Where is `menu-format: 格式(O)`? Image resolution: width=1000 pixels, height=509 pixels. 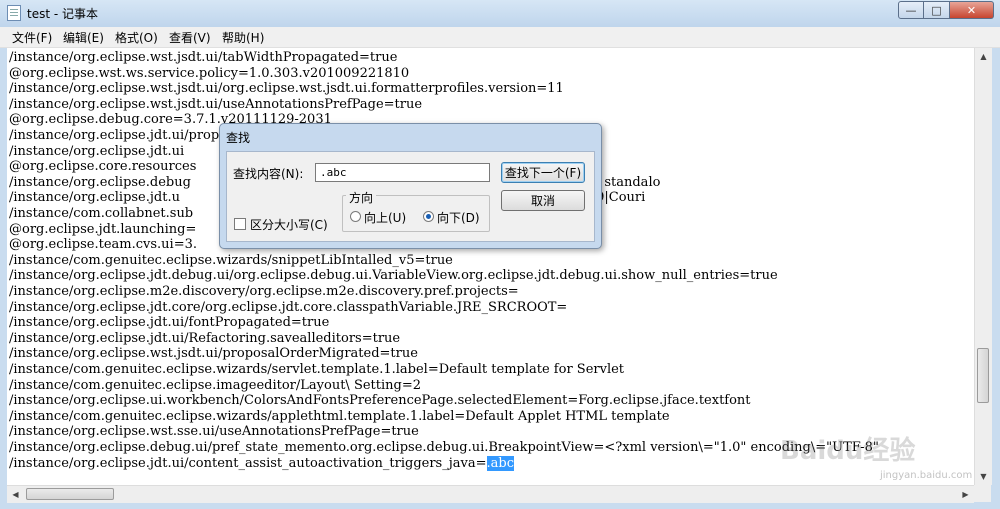
menu-format: 格式(O) is located at coordinates (136, 37).